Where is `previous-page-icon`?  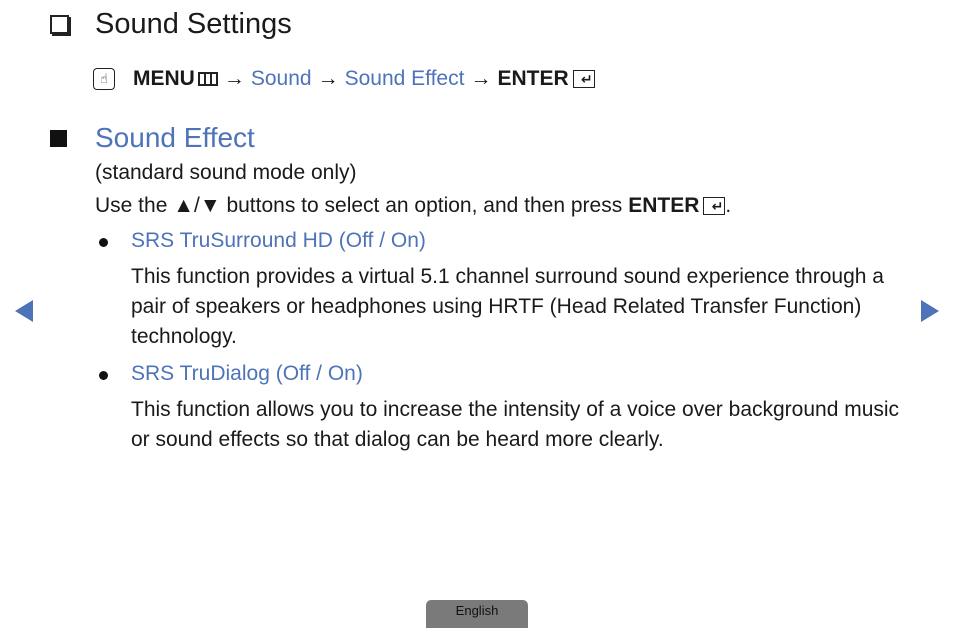 previous-page-icon is located at coordinates (24, 311).